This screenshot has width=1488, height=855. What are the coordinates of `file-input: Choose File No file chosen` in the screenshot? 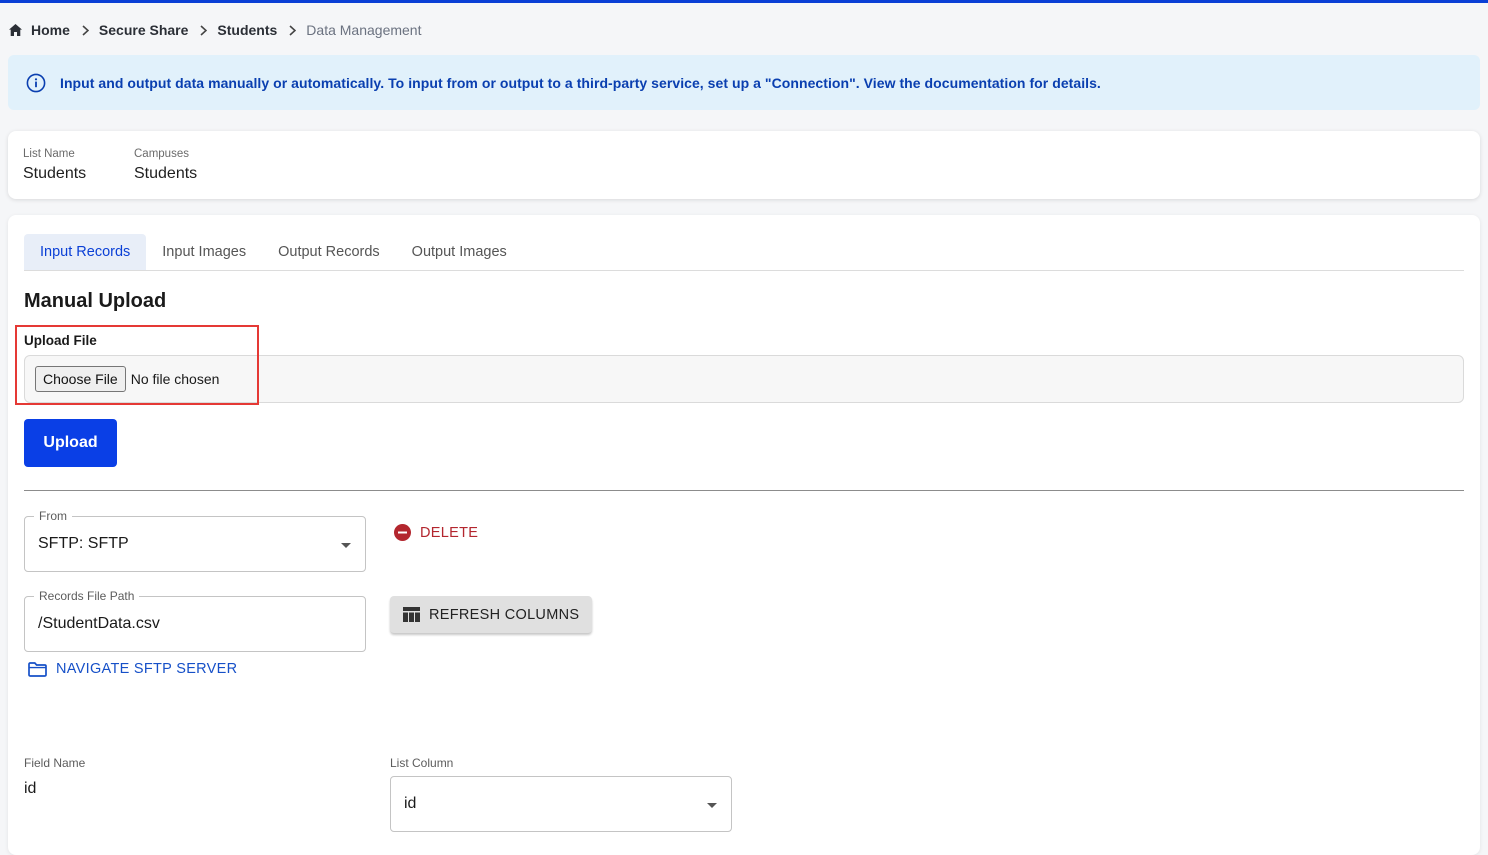 It's located at (744, 379).